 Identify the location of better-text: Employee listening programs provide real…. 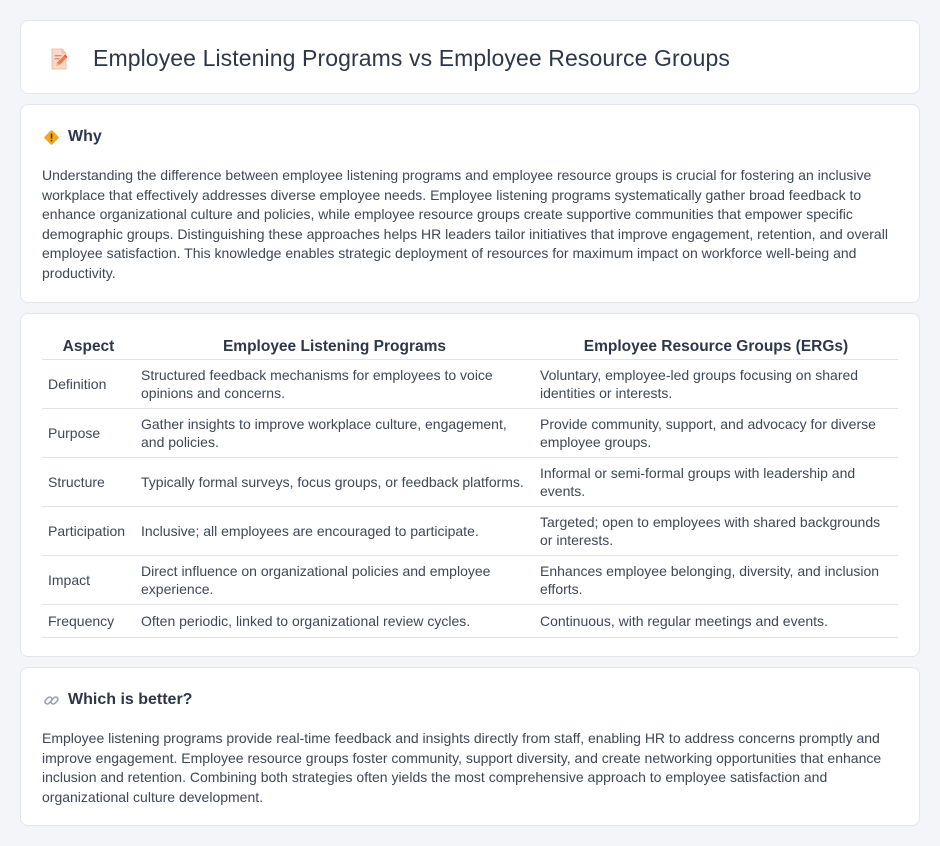
(462, 767).